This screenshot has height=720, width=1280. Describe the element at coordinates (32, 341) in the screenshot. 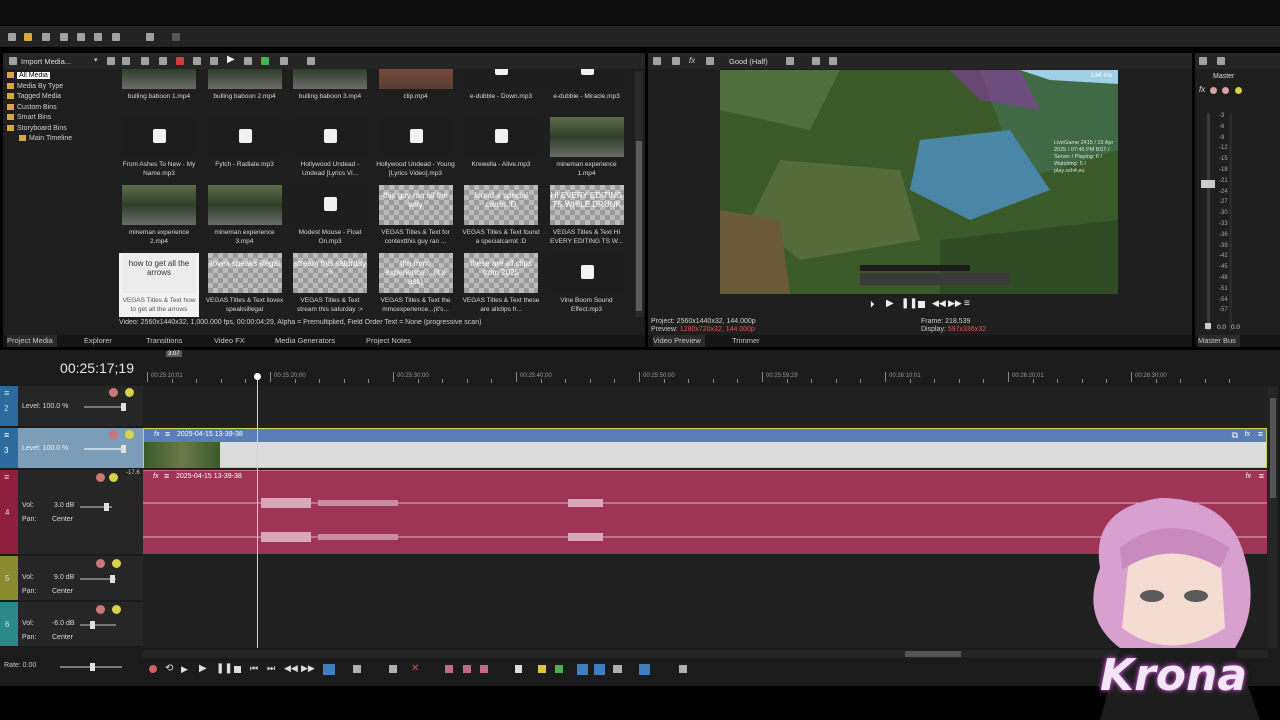

I see `tab-project-media: Project Media` at that location.